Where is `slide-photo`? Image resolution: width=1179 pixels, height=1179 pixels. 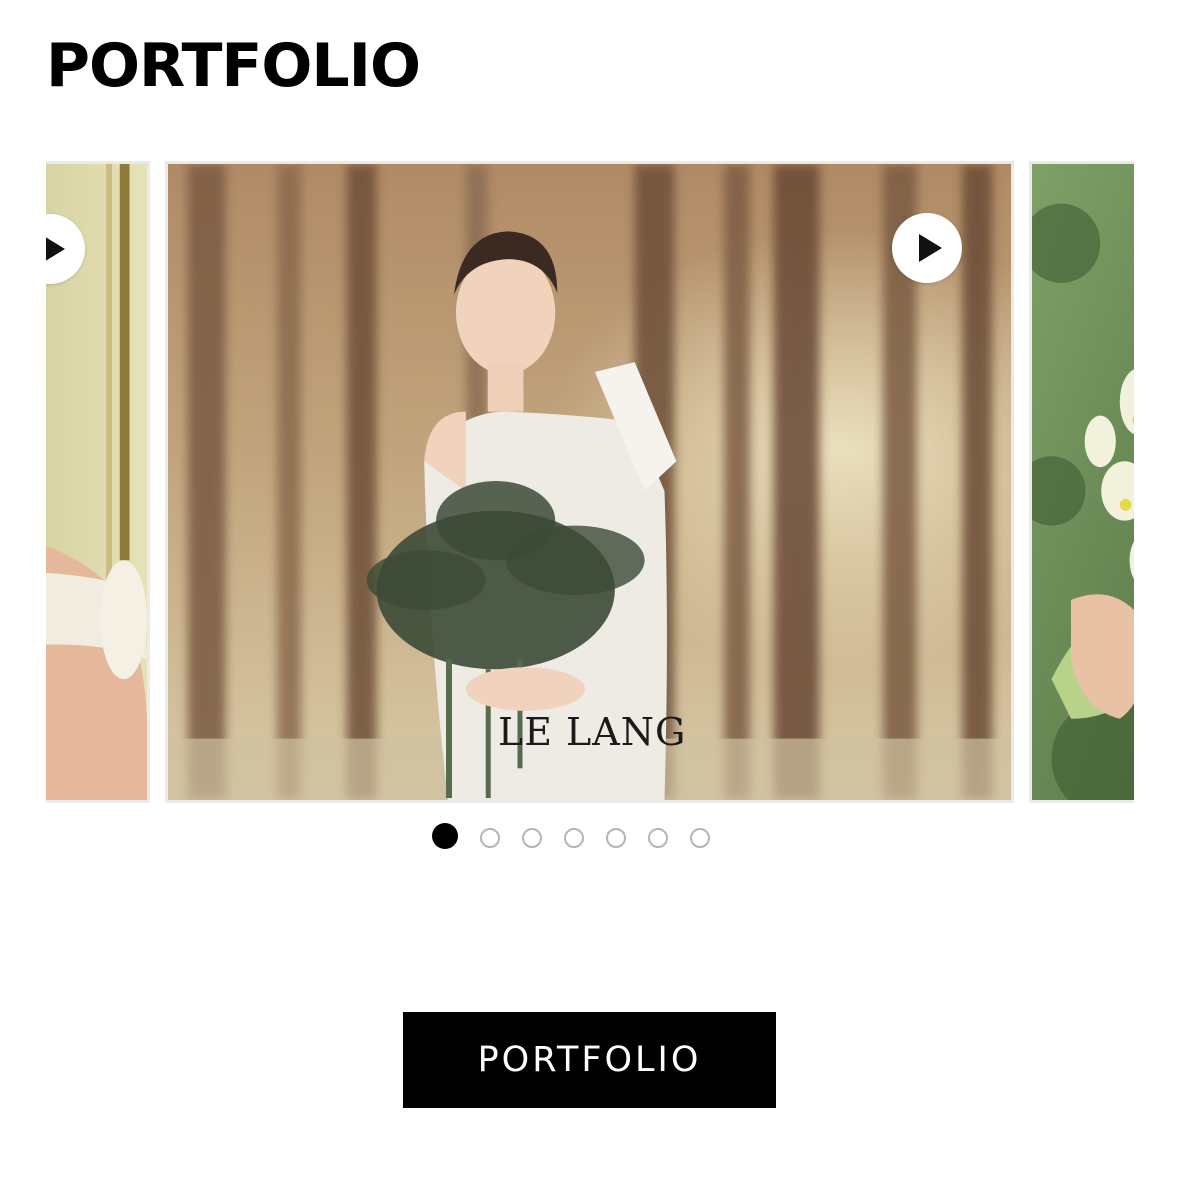
slide-photo is located at coordinates (1083, 482).